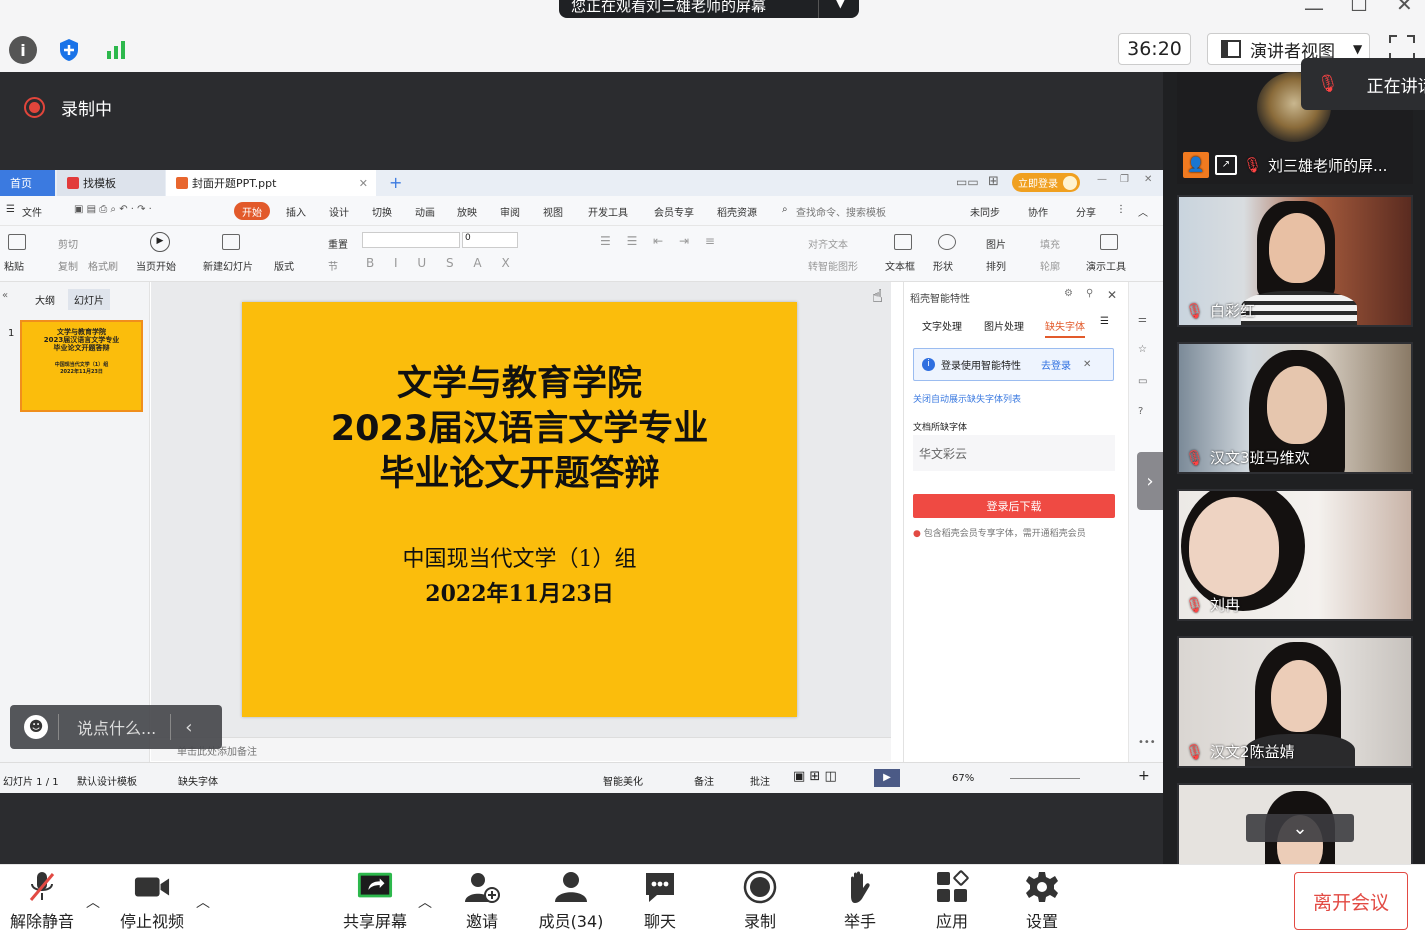  I want to click on font-name-select, so click(411, 240).